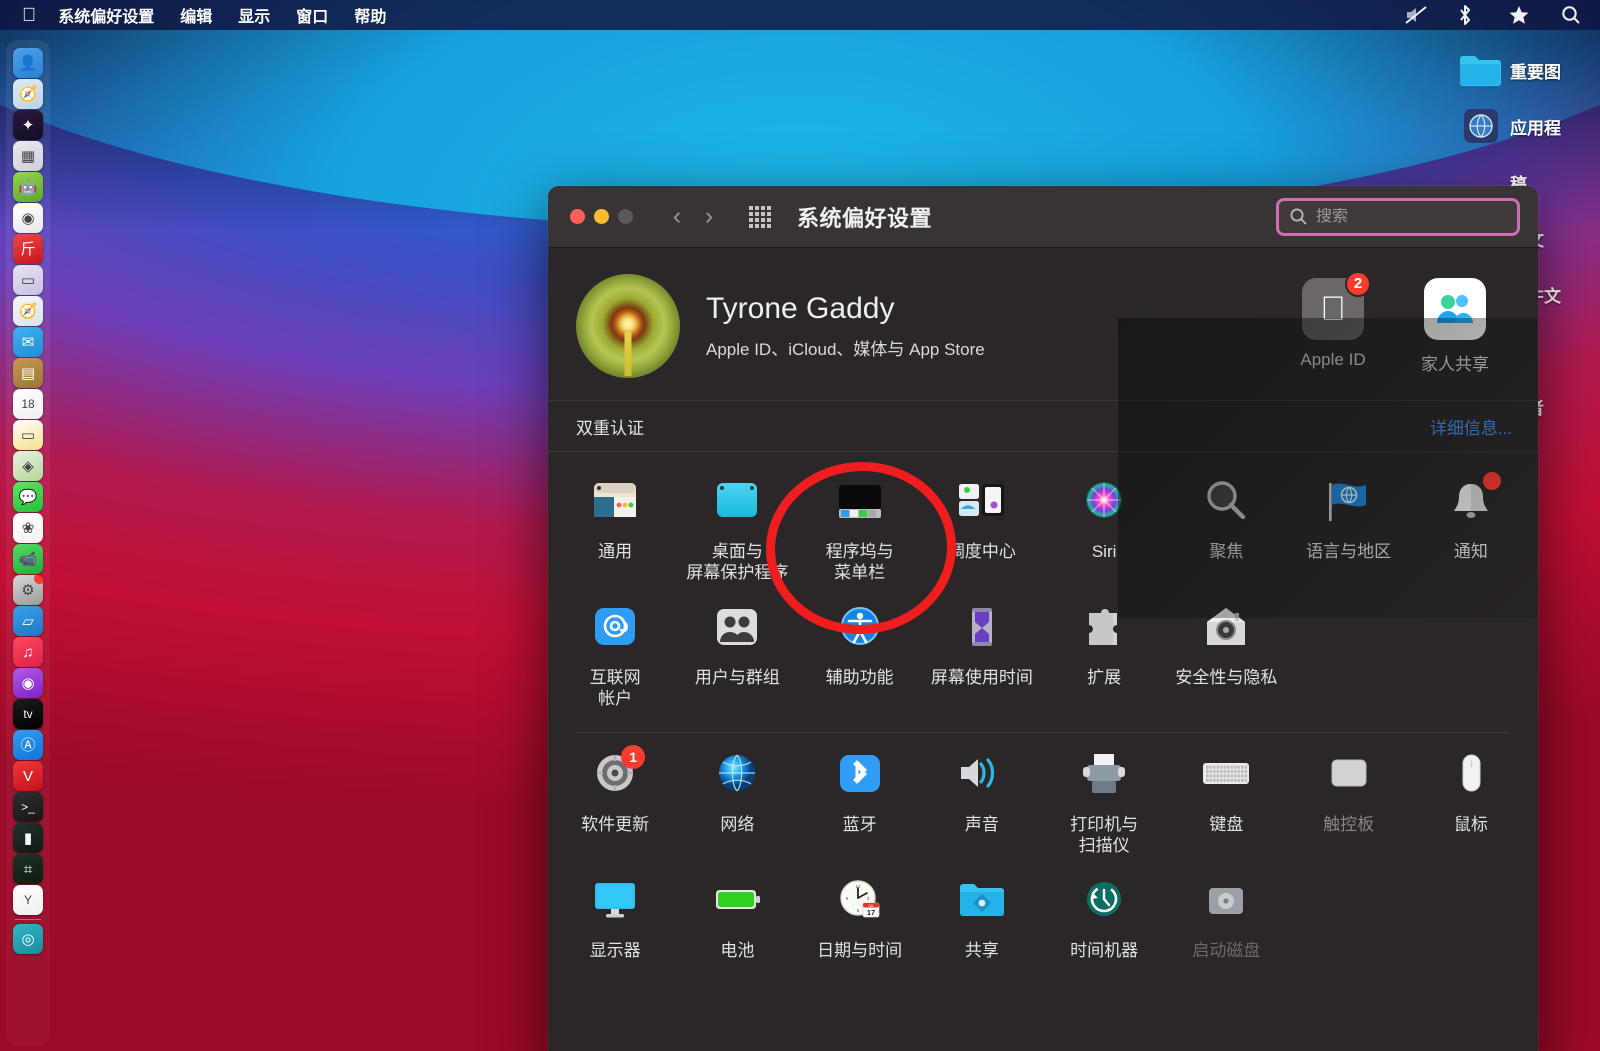  I want to click on dock-item-terminal: >_, so click(28, 807).